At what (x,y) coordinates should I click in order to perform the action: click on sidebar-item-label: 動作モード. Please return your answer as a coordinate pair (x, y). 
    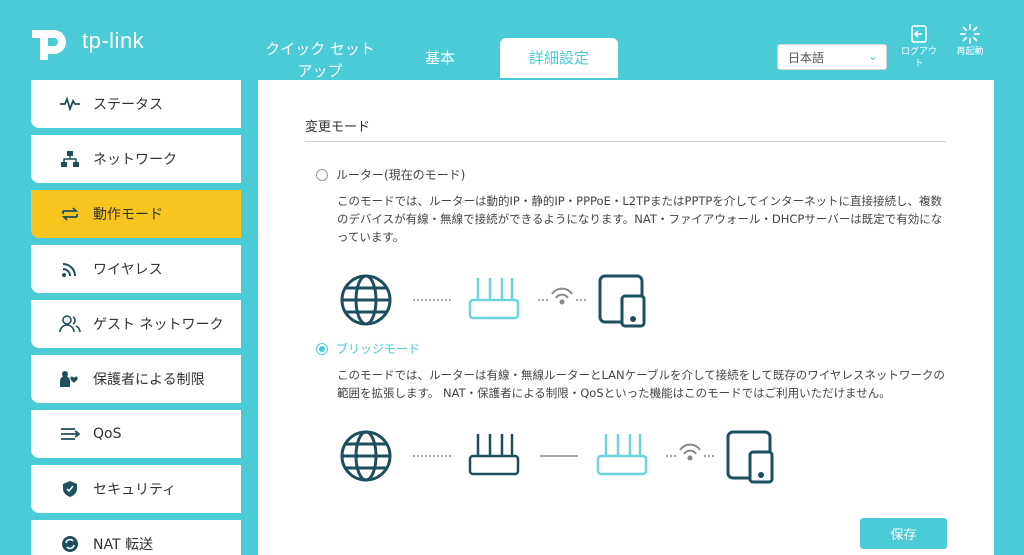
    Looking at the image, I should click on (128, 215).